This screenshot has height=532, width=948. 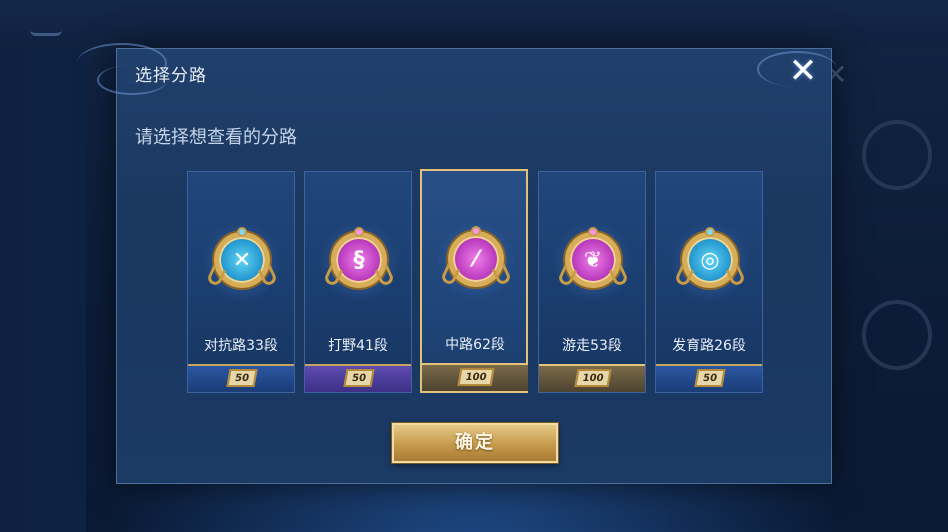 I want to click on lane-card-mid: ⁄ 中路62段 100, so click(x=474, y=281).